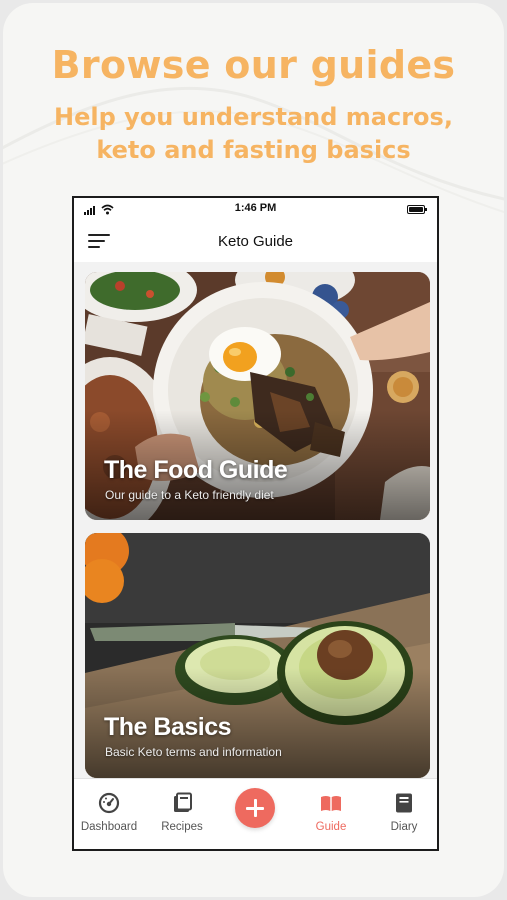  Describe the element at coordinates (253, 117) in the screenshot. I see `promo-subhead-line-1: Help you understand macros,` at that location.